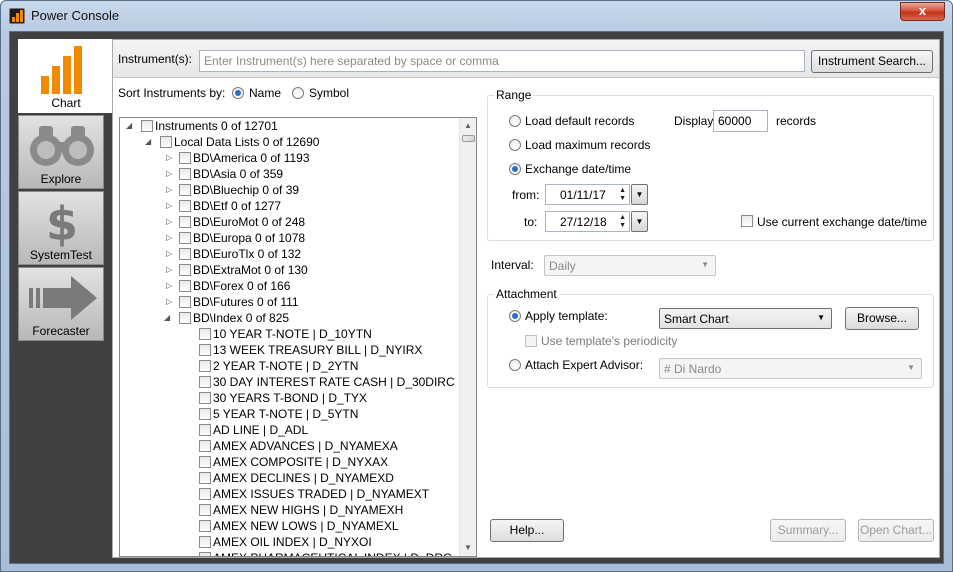 Image resolution: width=953 pixels, height=572 pixels. I want to click on tree-instrument-item: AMEX DECLINES | D_NYAMEXD, so click(290, 478).